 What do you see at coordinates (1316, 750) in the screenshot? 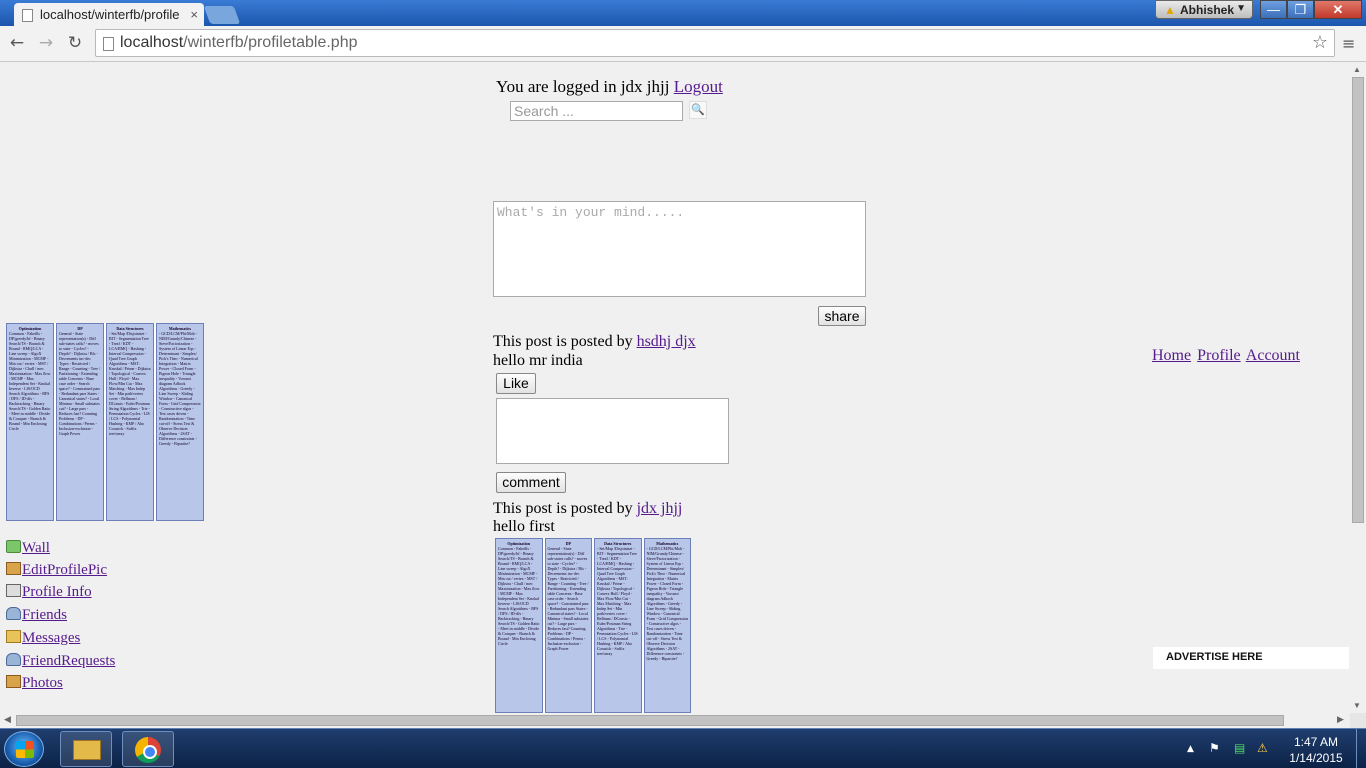
I see `taskbar-clock: 1:47 AM 1/14/2015` at bounding box center [1316, 750].